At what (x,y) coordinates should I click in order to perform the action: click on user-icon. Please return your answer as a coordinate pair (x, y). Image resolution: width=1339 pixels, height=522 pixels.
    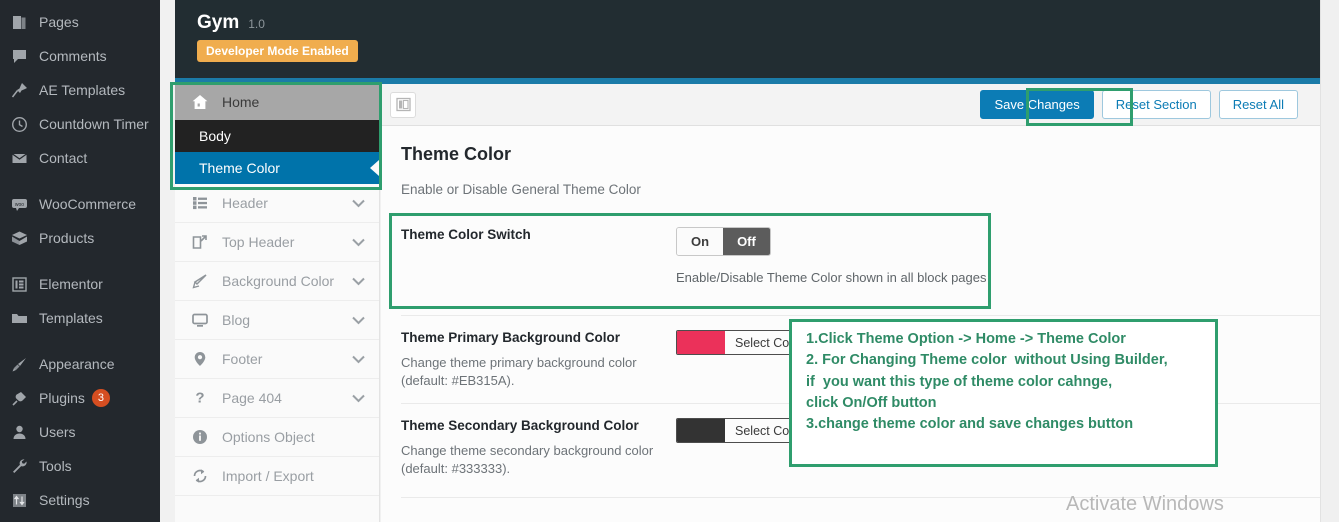
    Looking at the image, I should click on (19, 432).